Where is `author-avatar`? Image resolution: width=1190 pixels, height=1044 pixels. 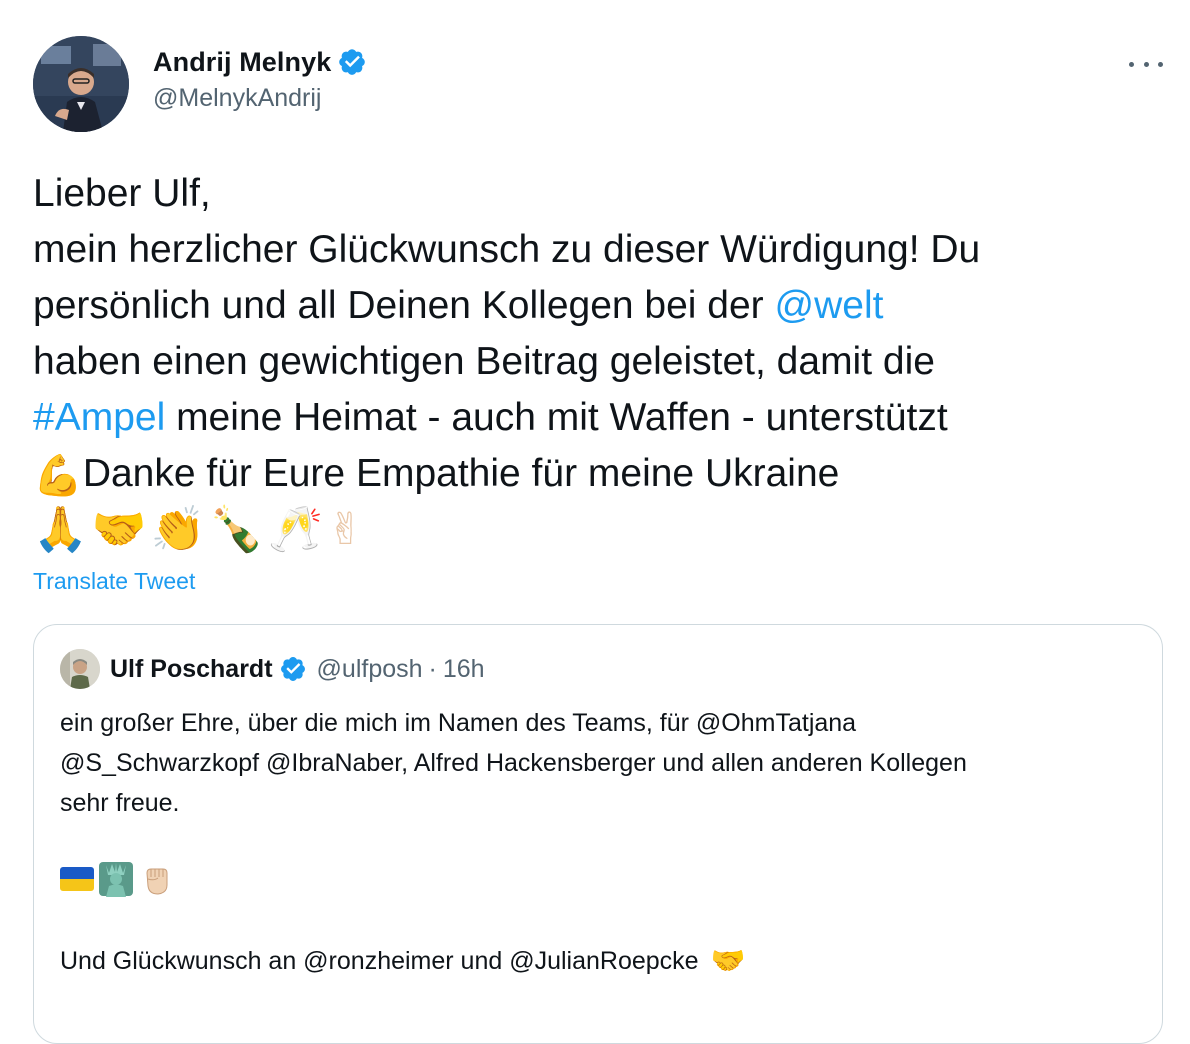 author-avatar is located at coordinates (81, 84).